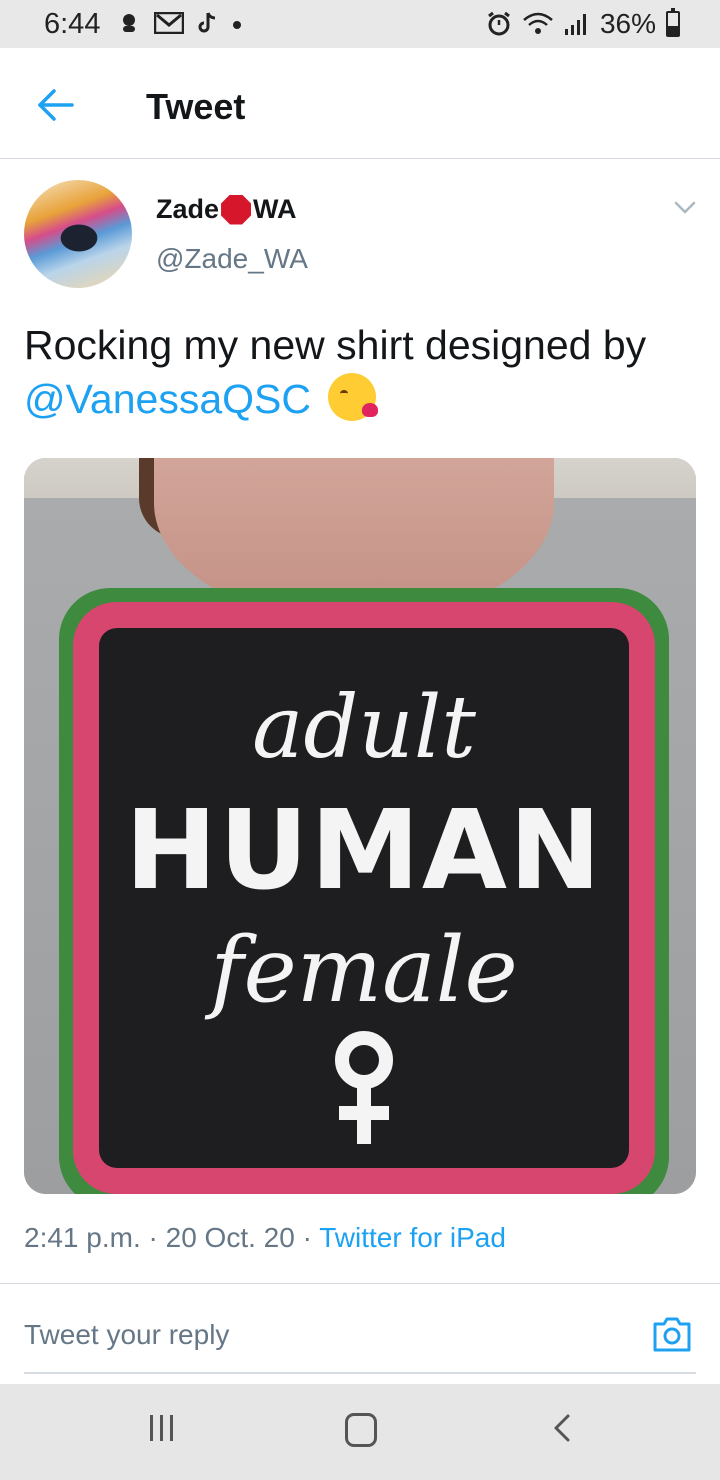 The image size is (720, 1480). I want to click on chevron-down-icon, so click(685, 208).